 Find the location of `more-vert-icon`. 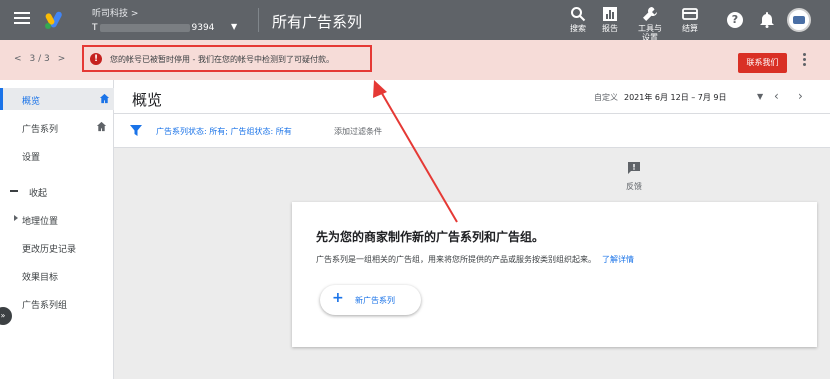

more-vert-icon is located at coordinates (805, 60).